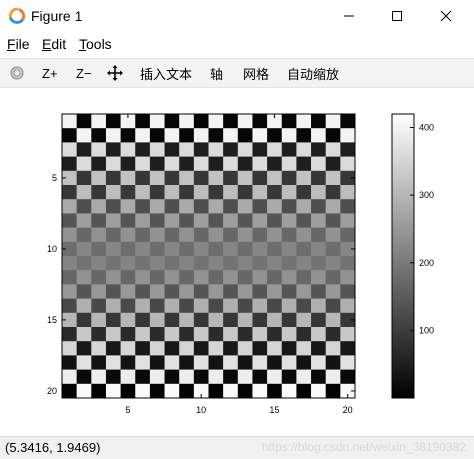 The height and width of the screenshot is (459, 474). What do you see at coordinates (349, 16) in the screenshot?
I see `minimize-button` at bounding box center [349, 16].